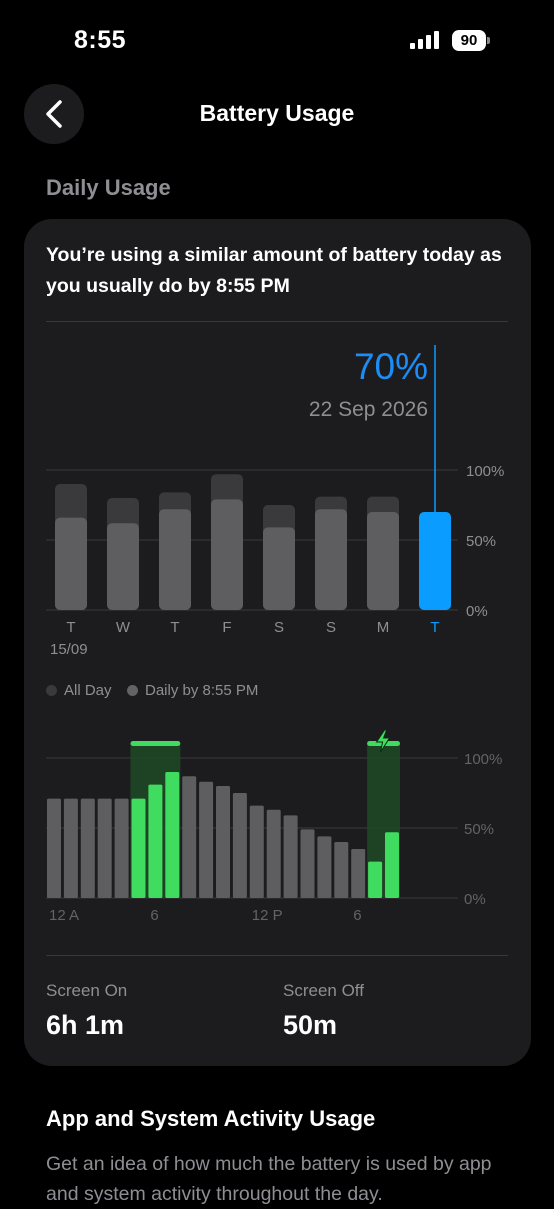  What do you see at coordinates (100, 40) in the screenshot?
I see `status-time: 8:55` at bounding box center [100, 40].